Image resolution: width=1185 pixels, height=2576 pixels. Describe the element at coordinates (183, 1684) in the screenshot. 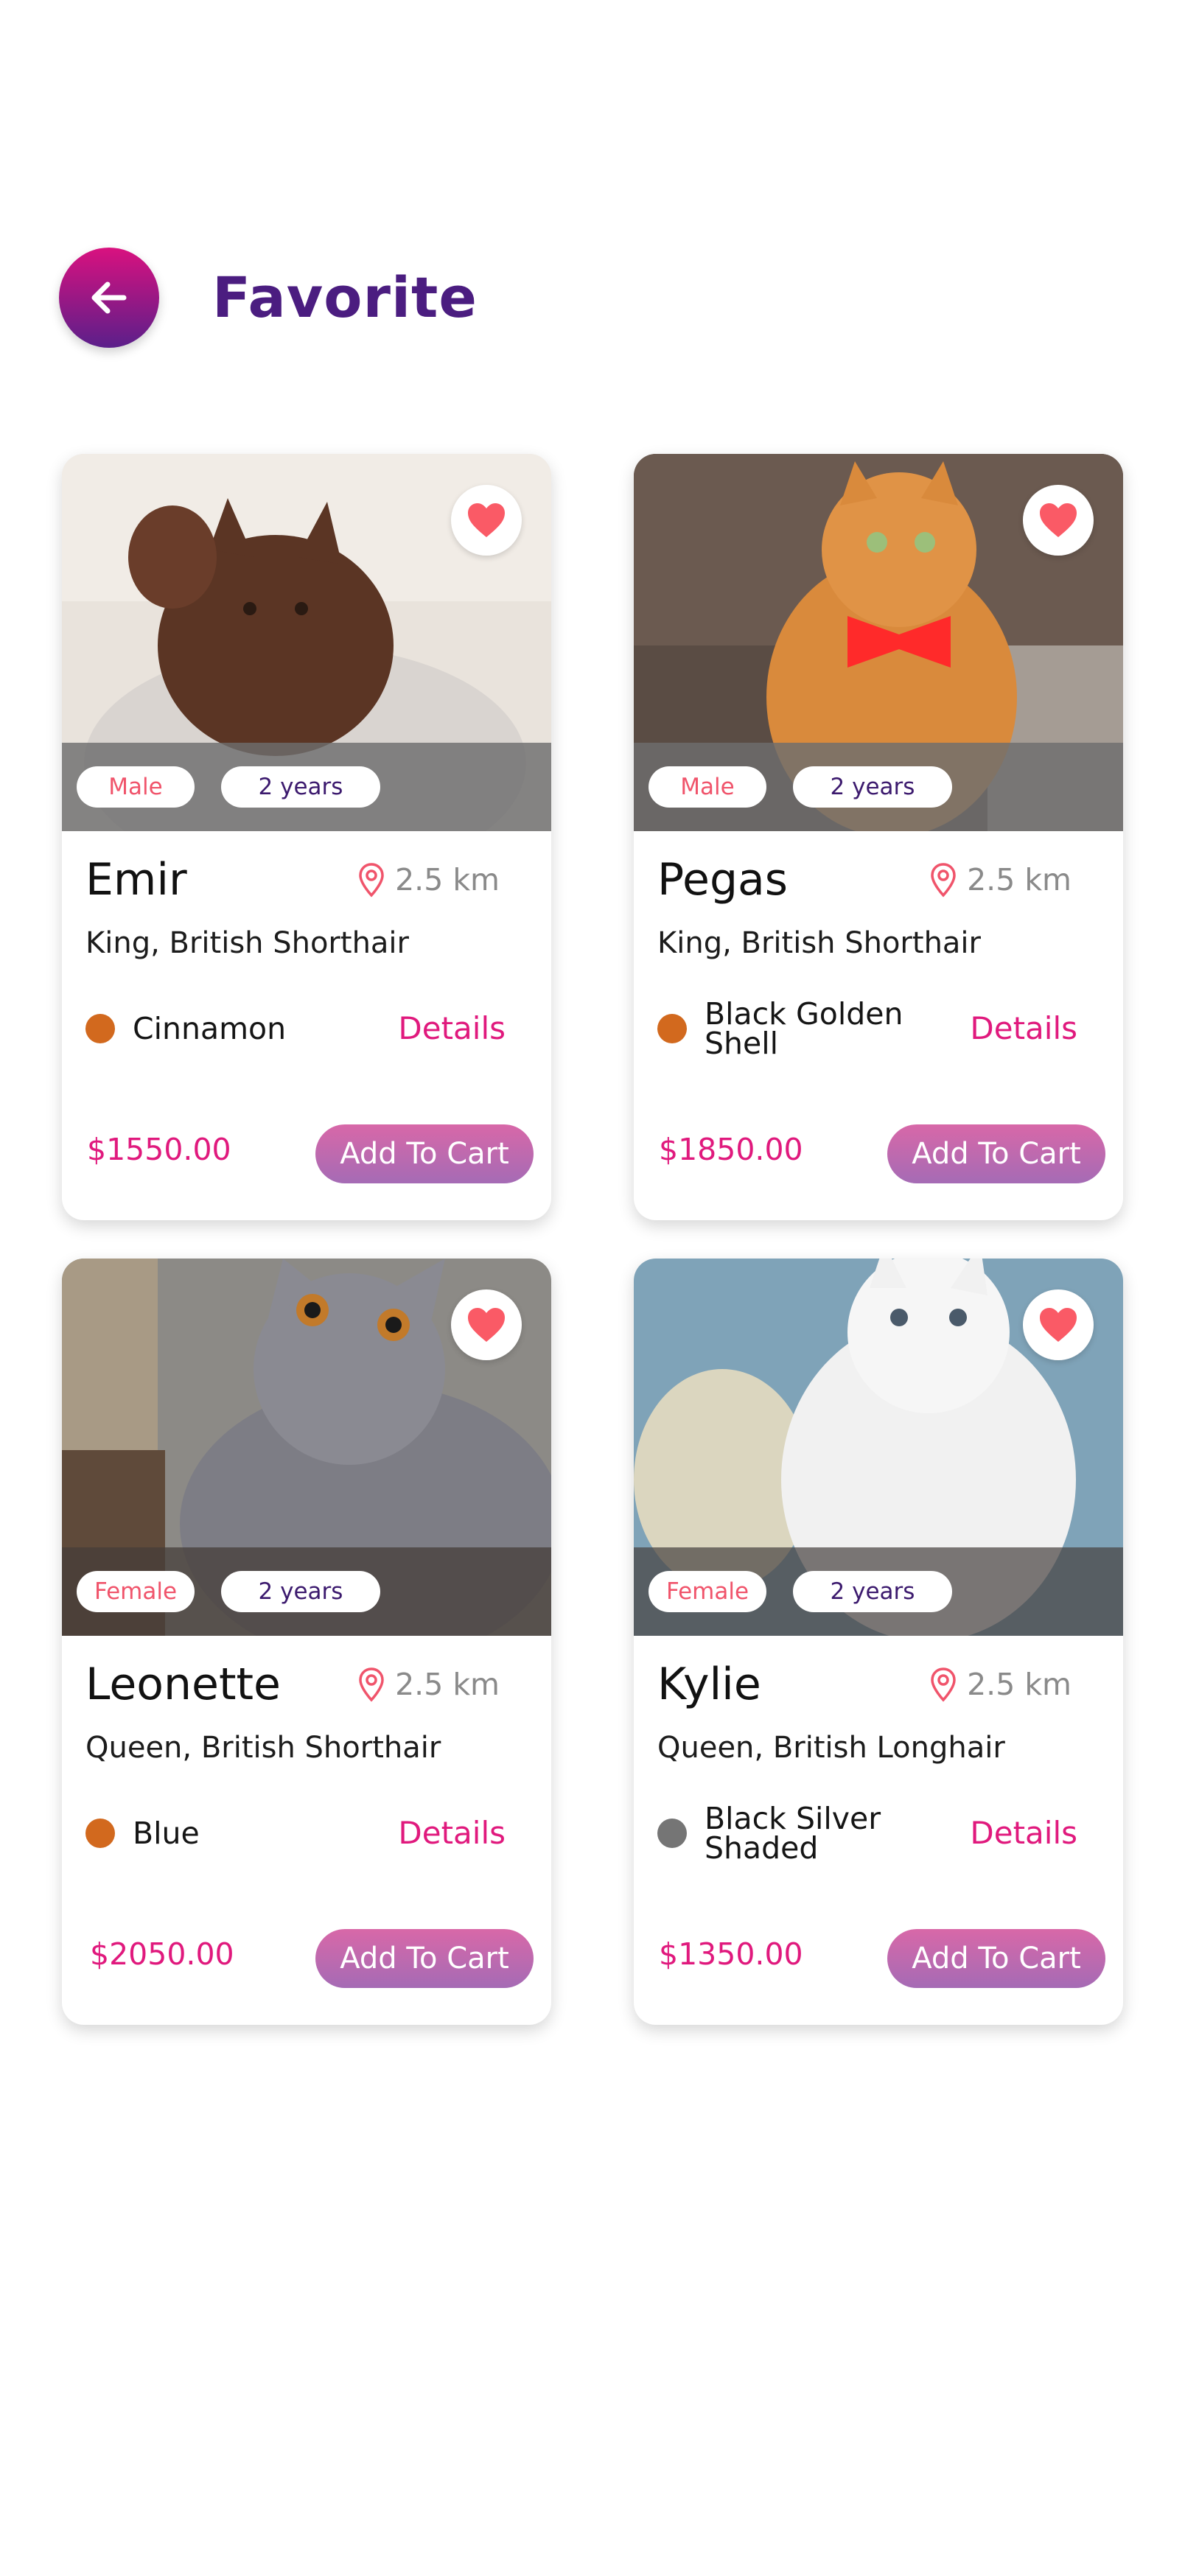

I see `pet-name: Leonette` at that location.